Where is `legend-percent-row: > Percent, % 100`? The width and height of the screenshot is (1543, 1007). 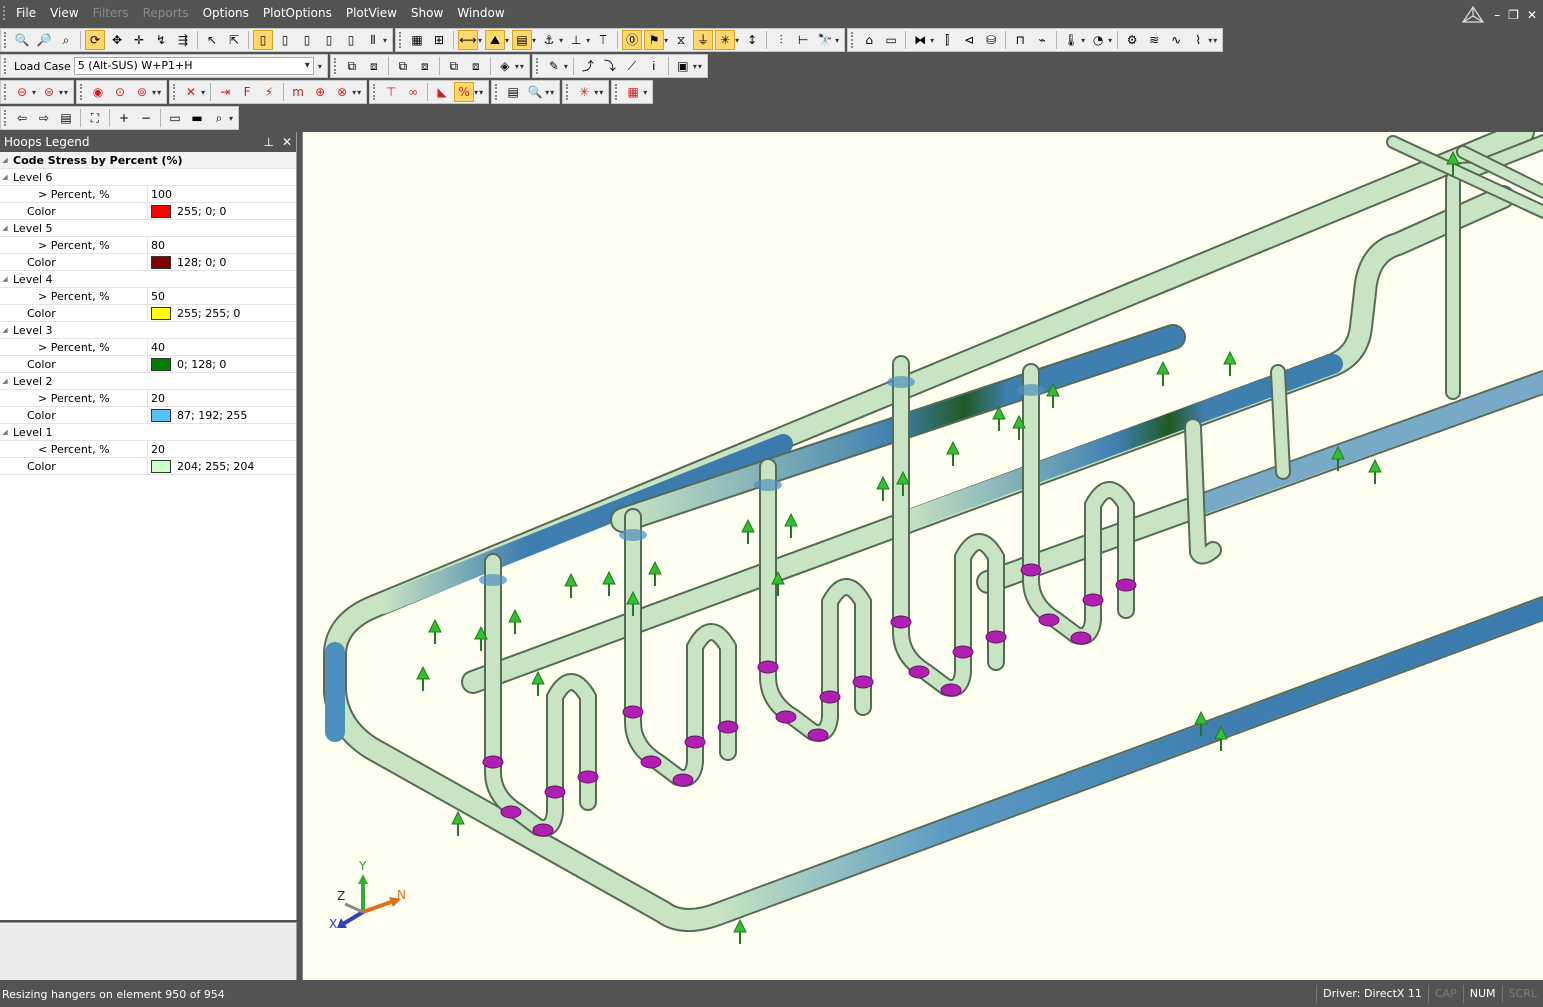 legend-percent-row: > Percent, % 100 is located at coordinates (148, 194).